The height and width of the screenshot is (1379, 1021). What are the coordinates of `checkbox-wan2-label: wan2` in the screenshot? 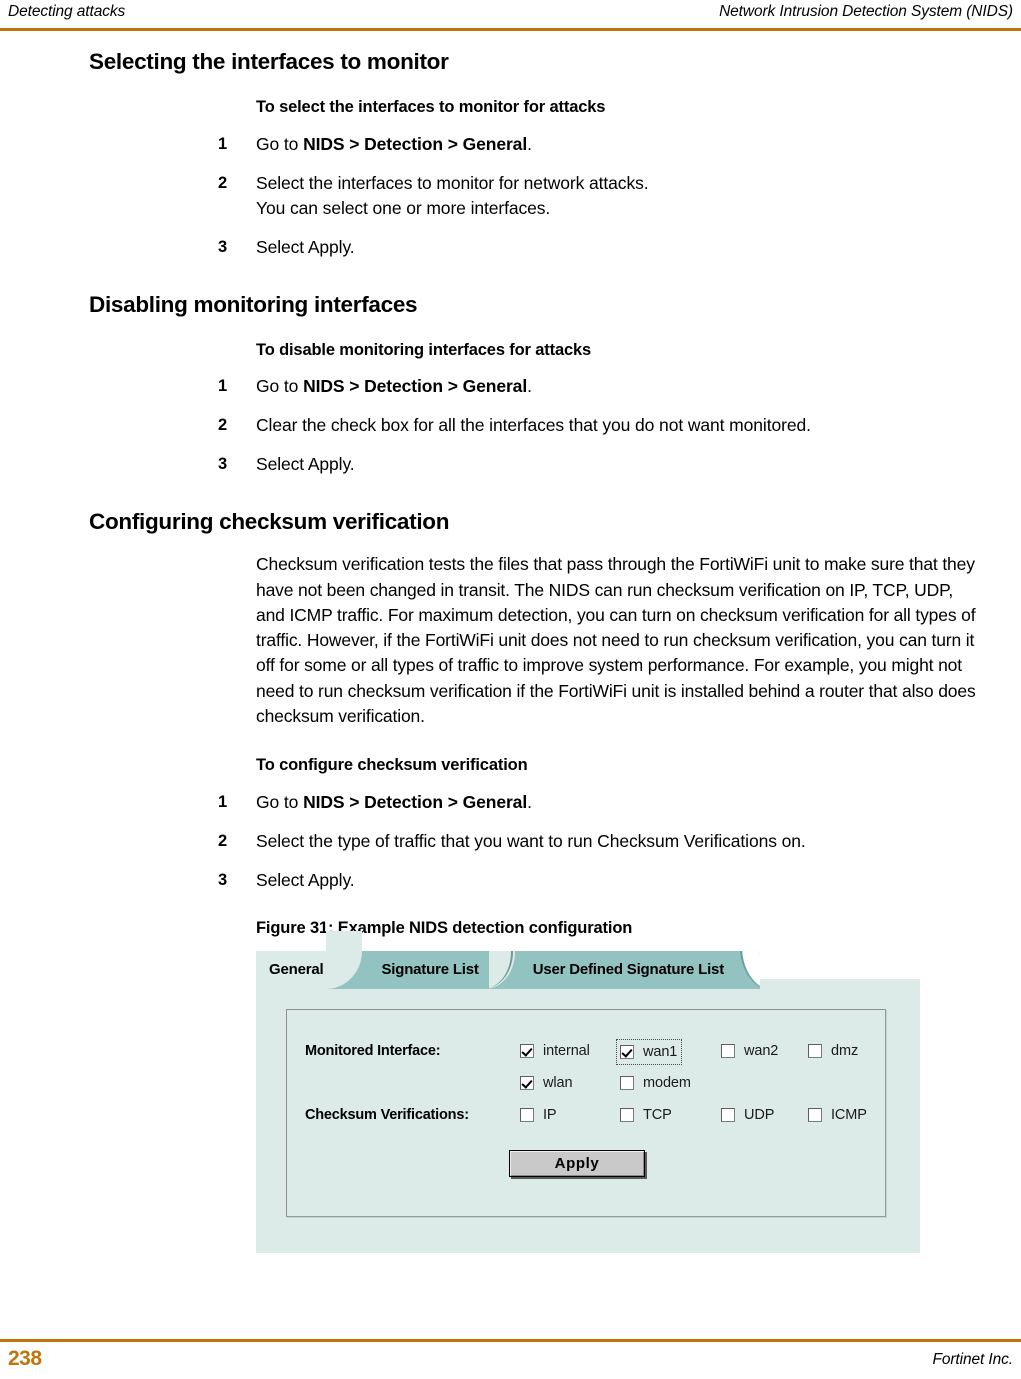 It's located at (761, 1050).